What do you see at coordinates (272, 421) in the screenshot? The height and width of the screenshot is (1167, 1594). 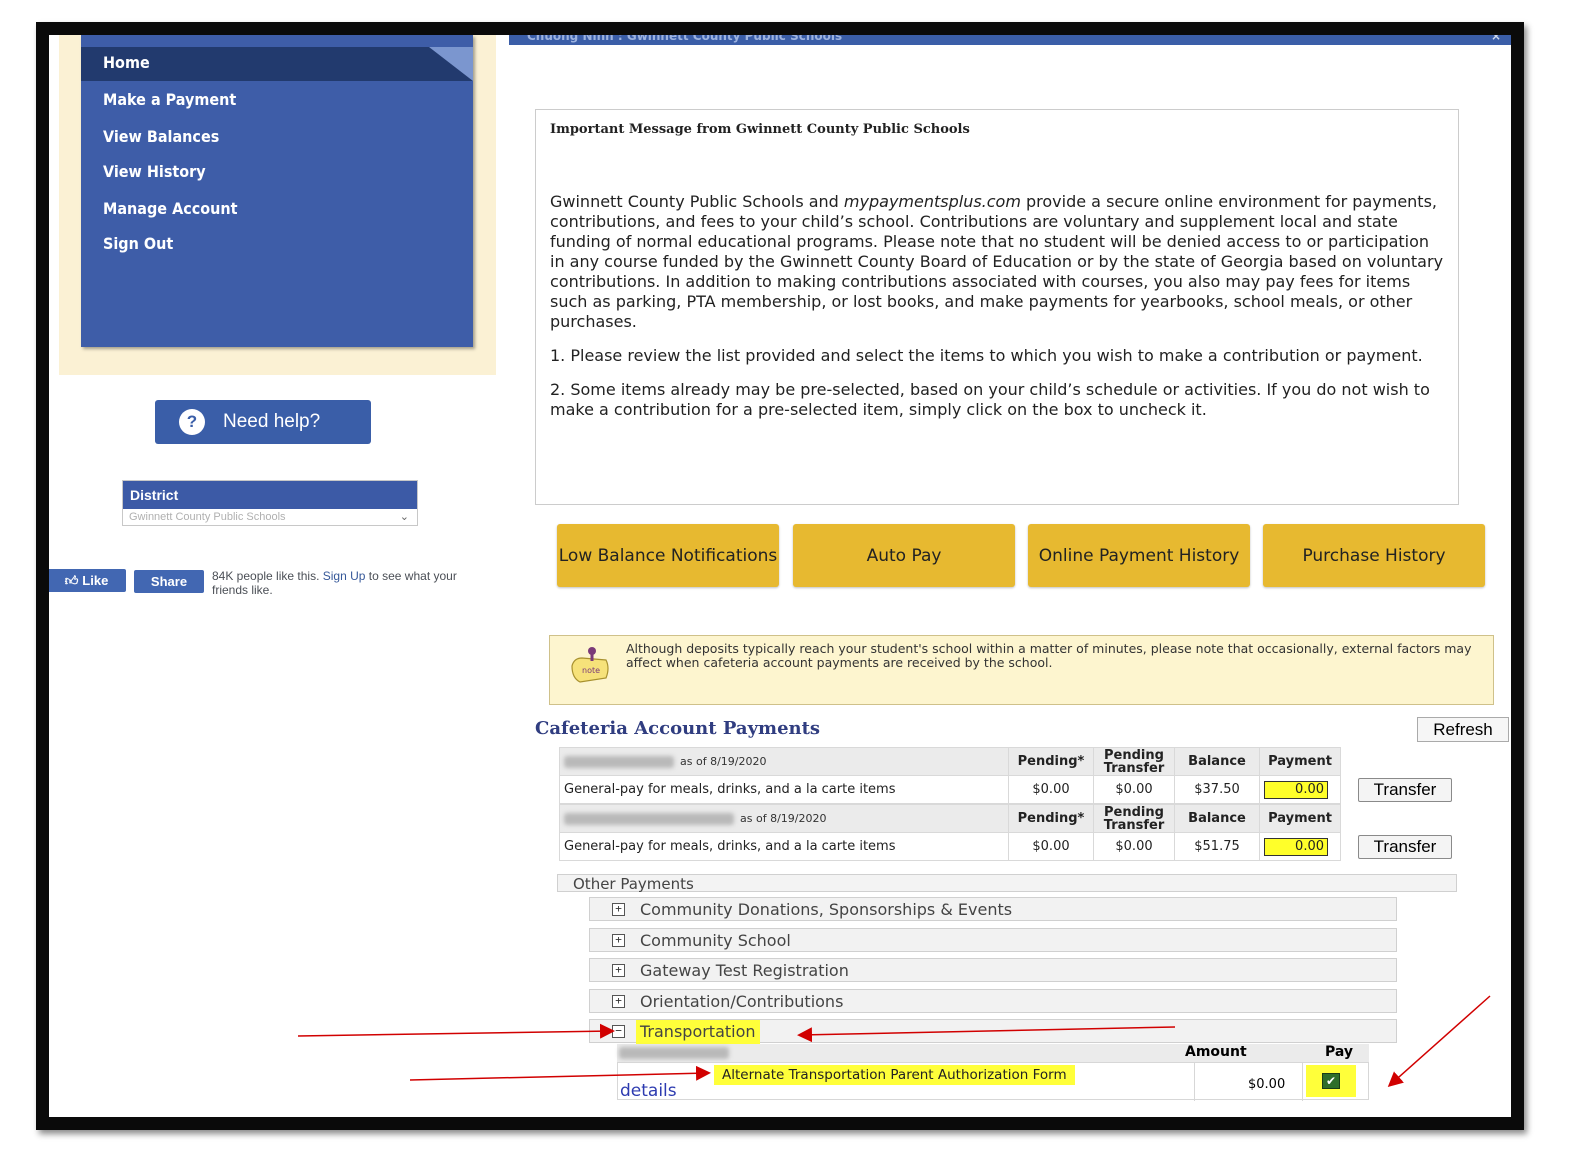 I see `need-help-label: Need help?` at bounding box center [272, 421].